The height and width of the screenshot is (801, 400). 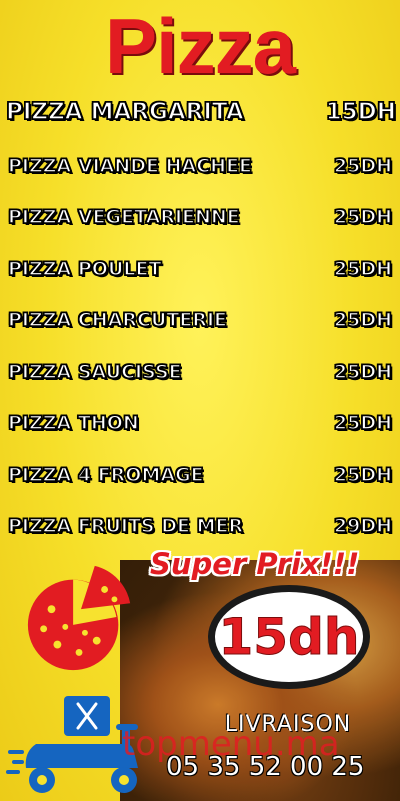 I want to click on menu-item-name: PIZZA CHARCUTERIE, so click(x=117, y=321).